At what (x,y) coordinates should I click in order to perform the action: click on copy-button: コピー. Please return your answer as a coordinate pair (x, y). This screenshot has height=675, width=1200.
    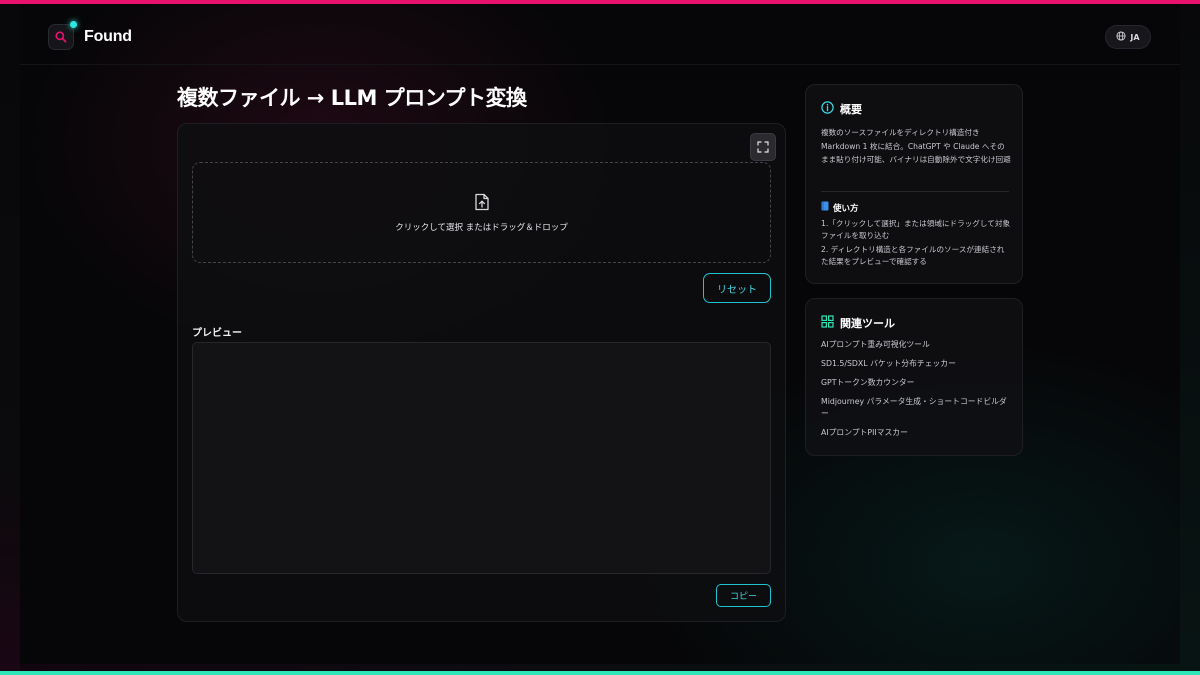
    Looking at the image, I should click on (743, 595).